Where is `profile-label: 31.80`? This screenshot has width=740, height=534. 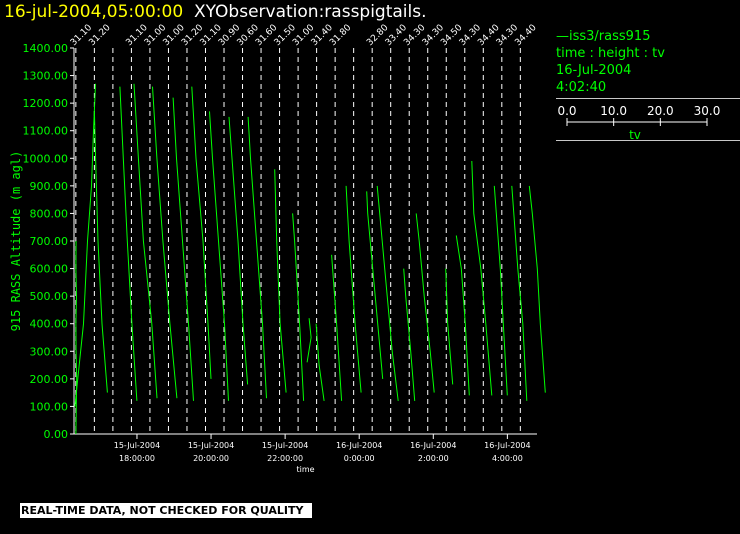 profile-label: 31.80 is located at coordinates (340, 35).